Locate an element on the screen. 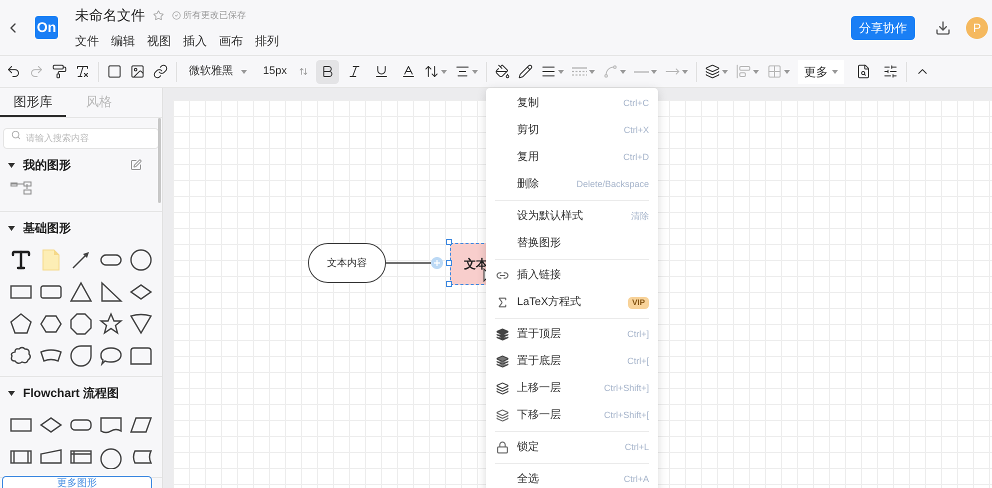 This screenshot has width=992, height=488. share-button: 分享协作 is located at coordinates (883, 28).